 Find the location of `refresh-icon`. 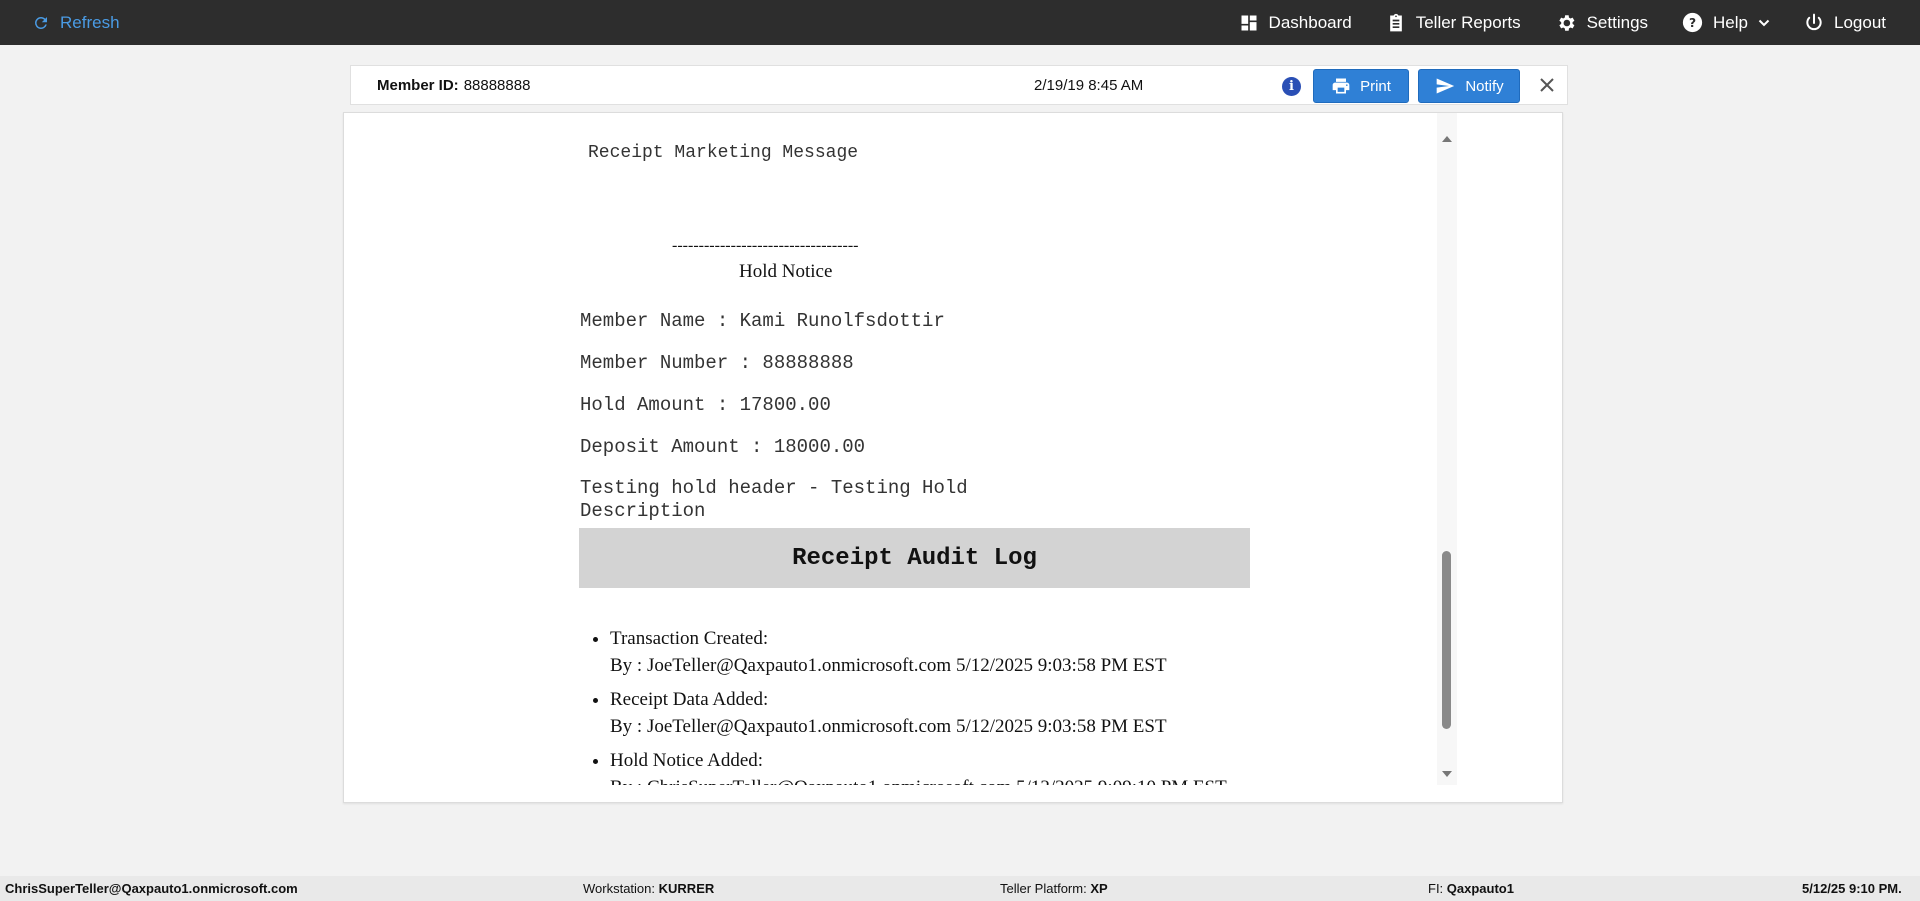

refresh-icon is located at coordinates (41, 22).